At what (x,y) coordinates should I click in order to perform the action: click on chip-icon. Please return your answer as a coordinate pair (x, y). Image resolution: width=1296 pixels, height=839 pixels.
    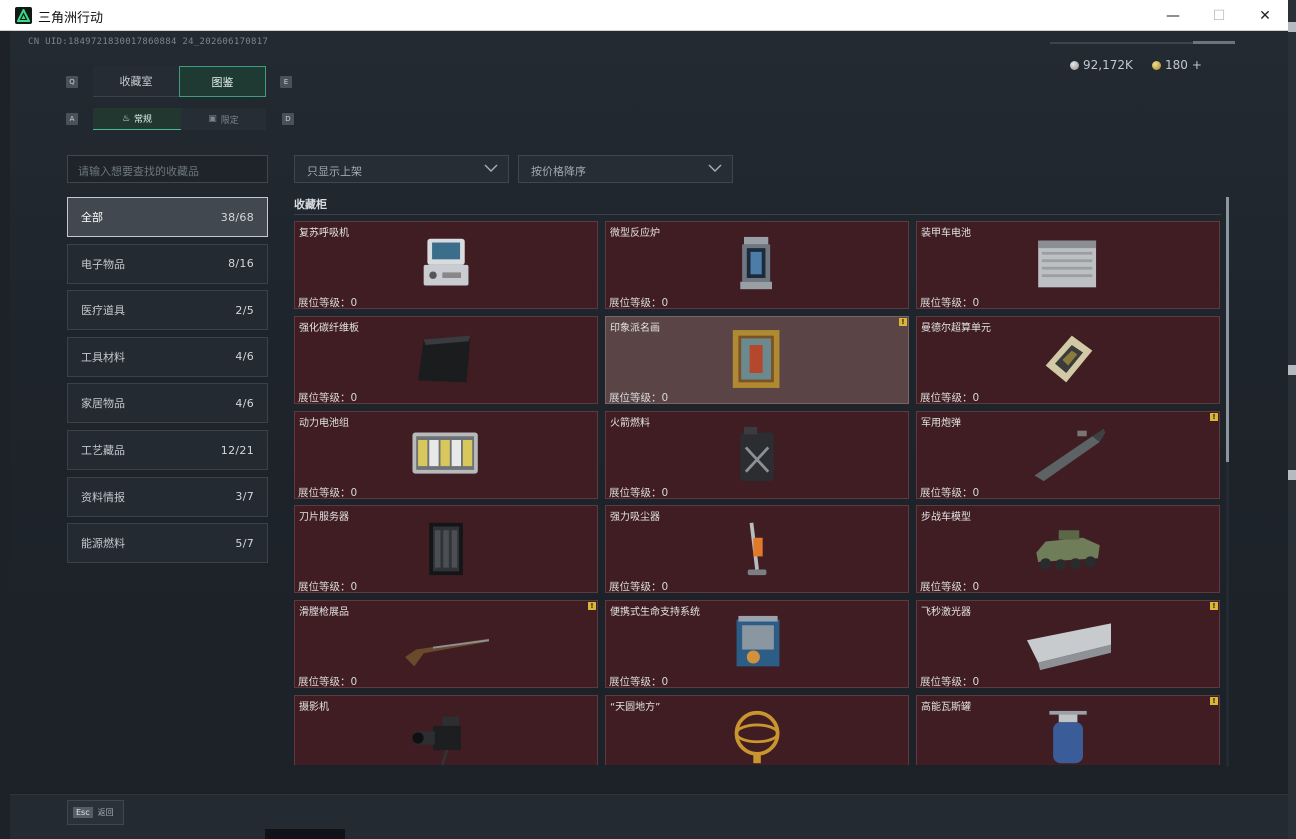
    Looking at the image, I should click on (1069, 359).